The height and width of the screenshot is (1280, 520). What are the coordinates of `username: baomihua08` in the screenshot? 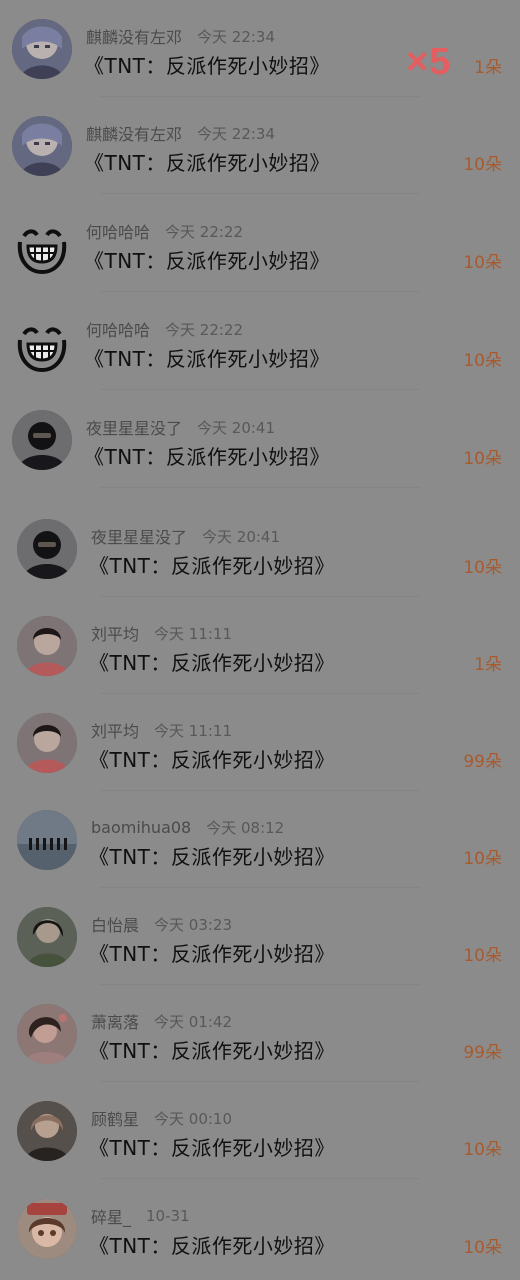 It's located at (141, 827).